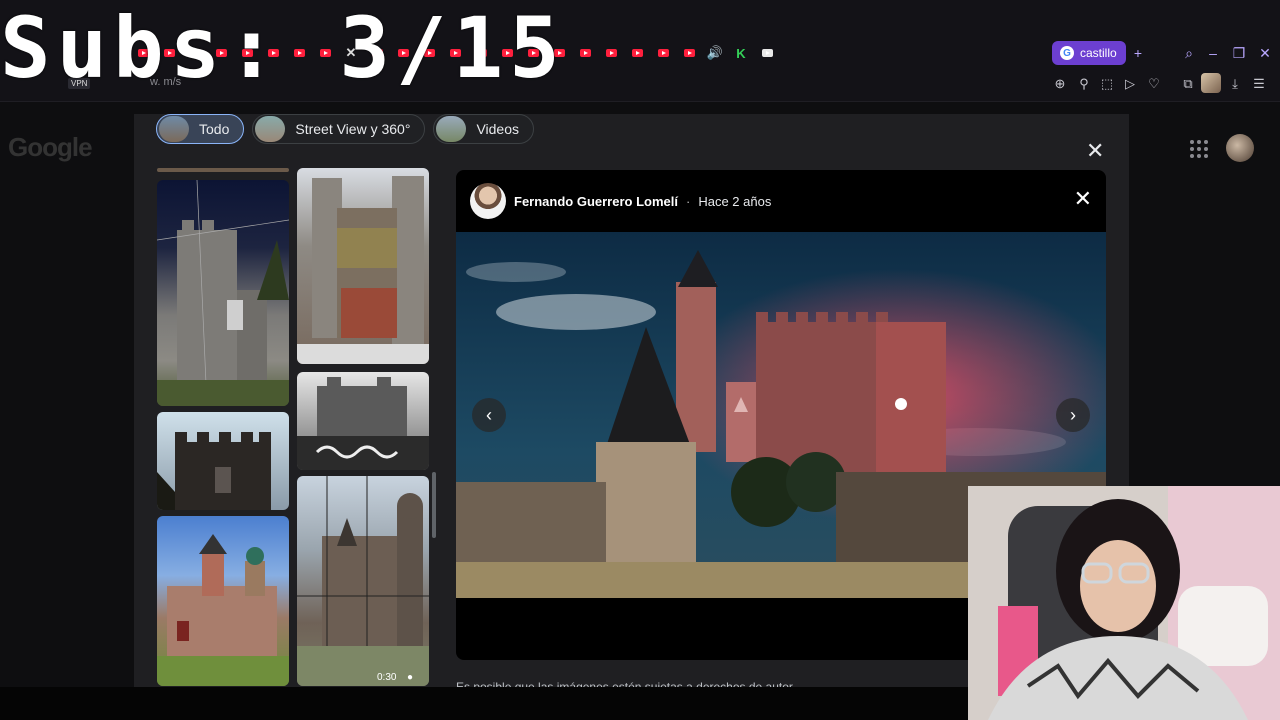 The width and height of the screenshot is (1280, 720). I want to click on chip-todo: Todo, so click(200, 129).